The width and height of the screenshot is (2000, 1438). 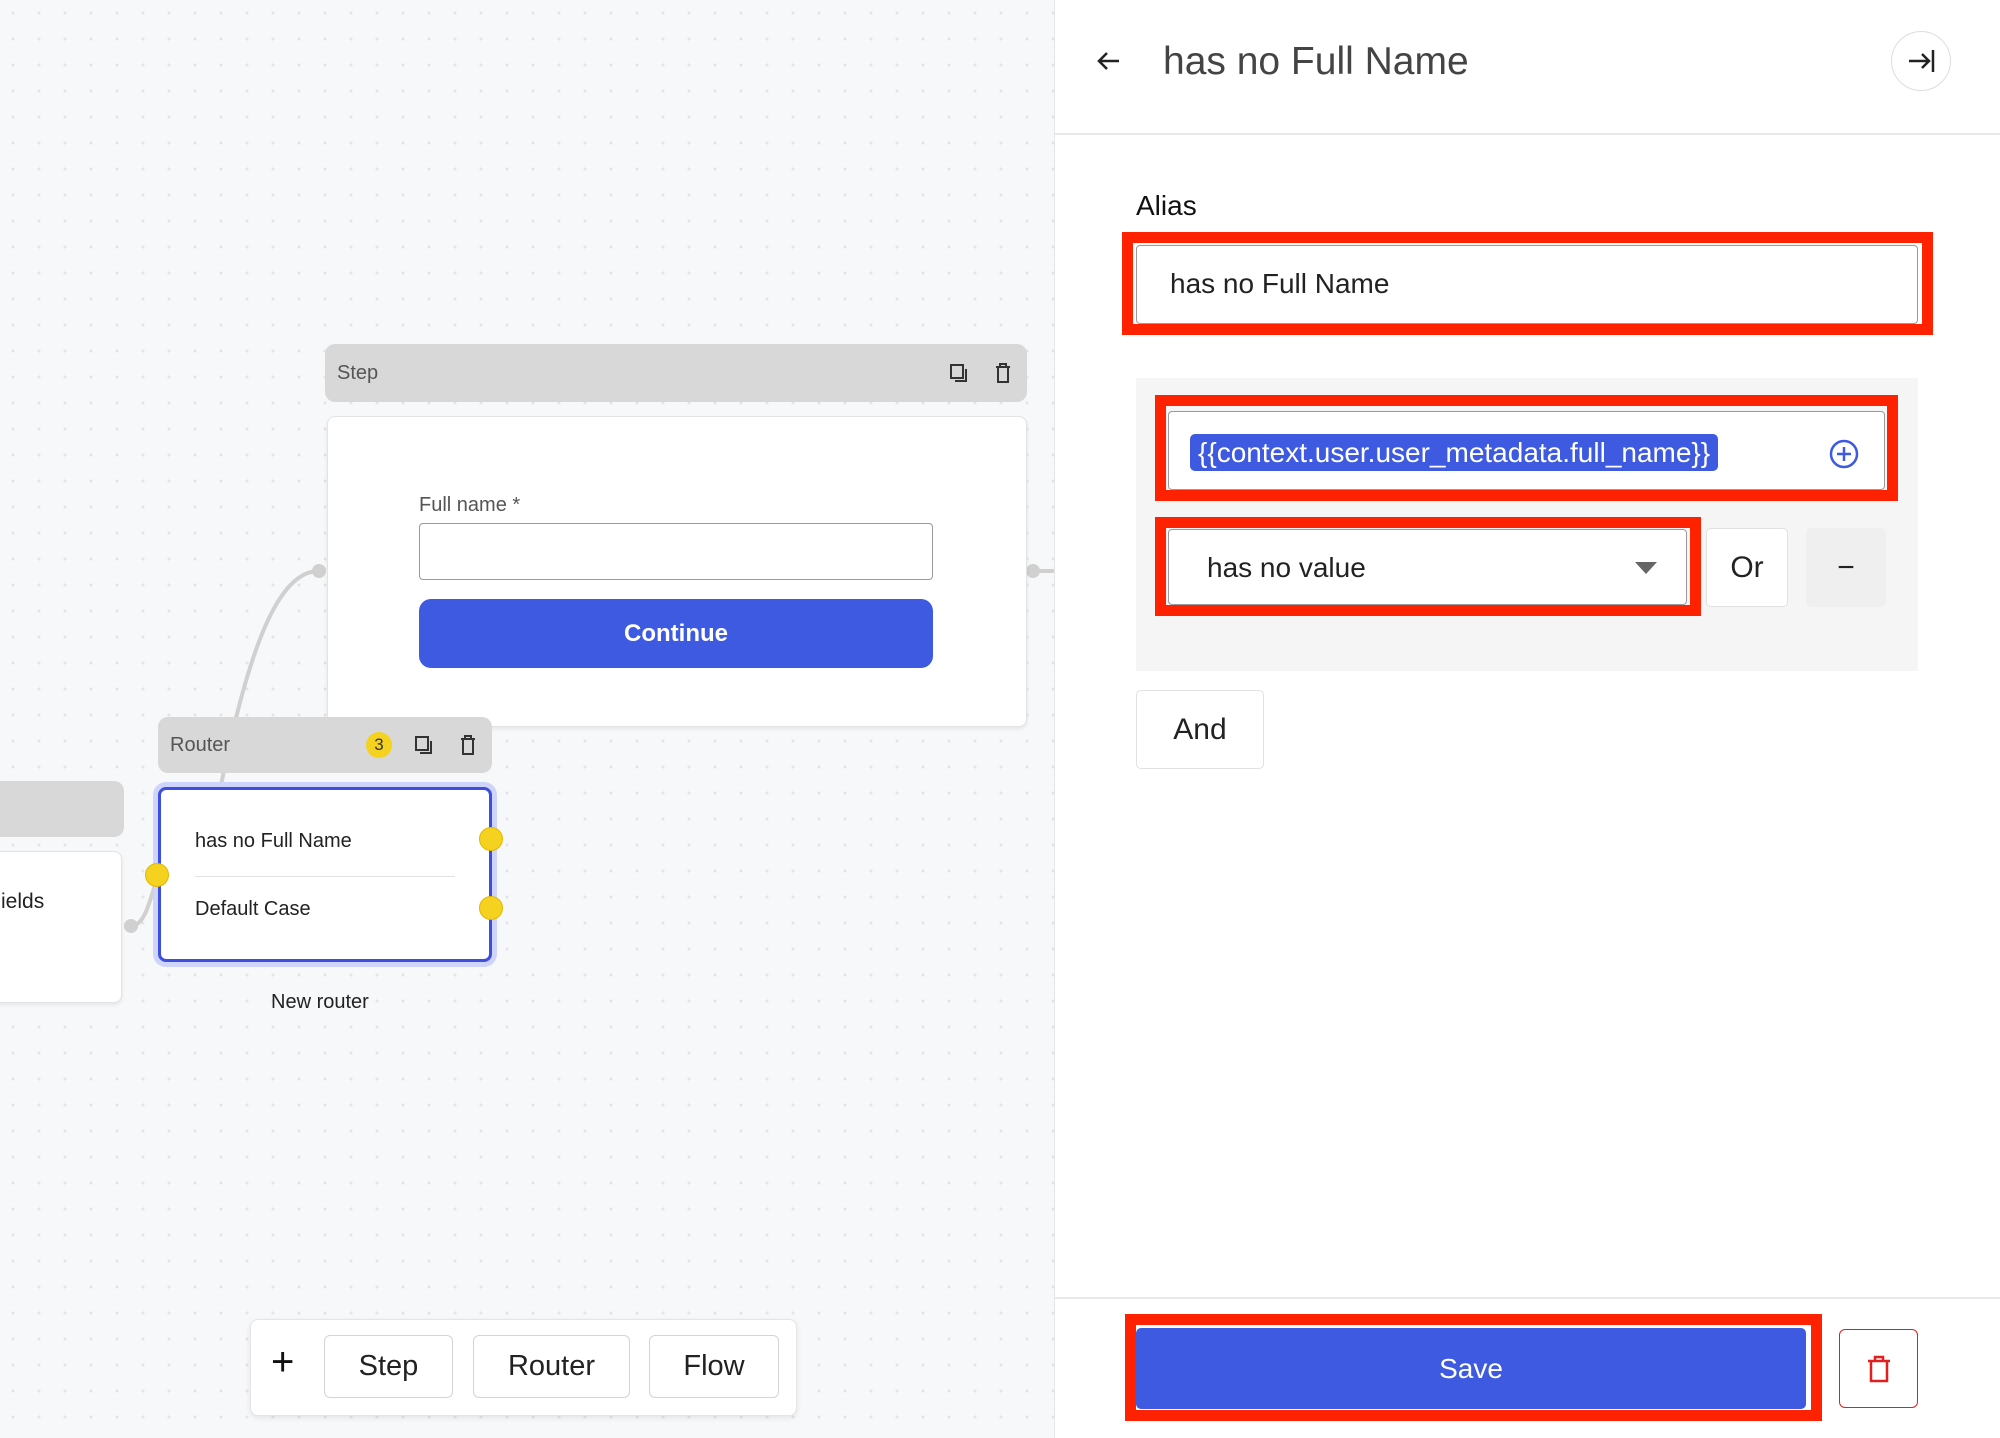 I want to click on and-button: And, so click(x=1200, y=729).